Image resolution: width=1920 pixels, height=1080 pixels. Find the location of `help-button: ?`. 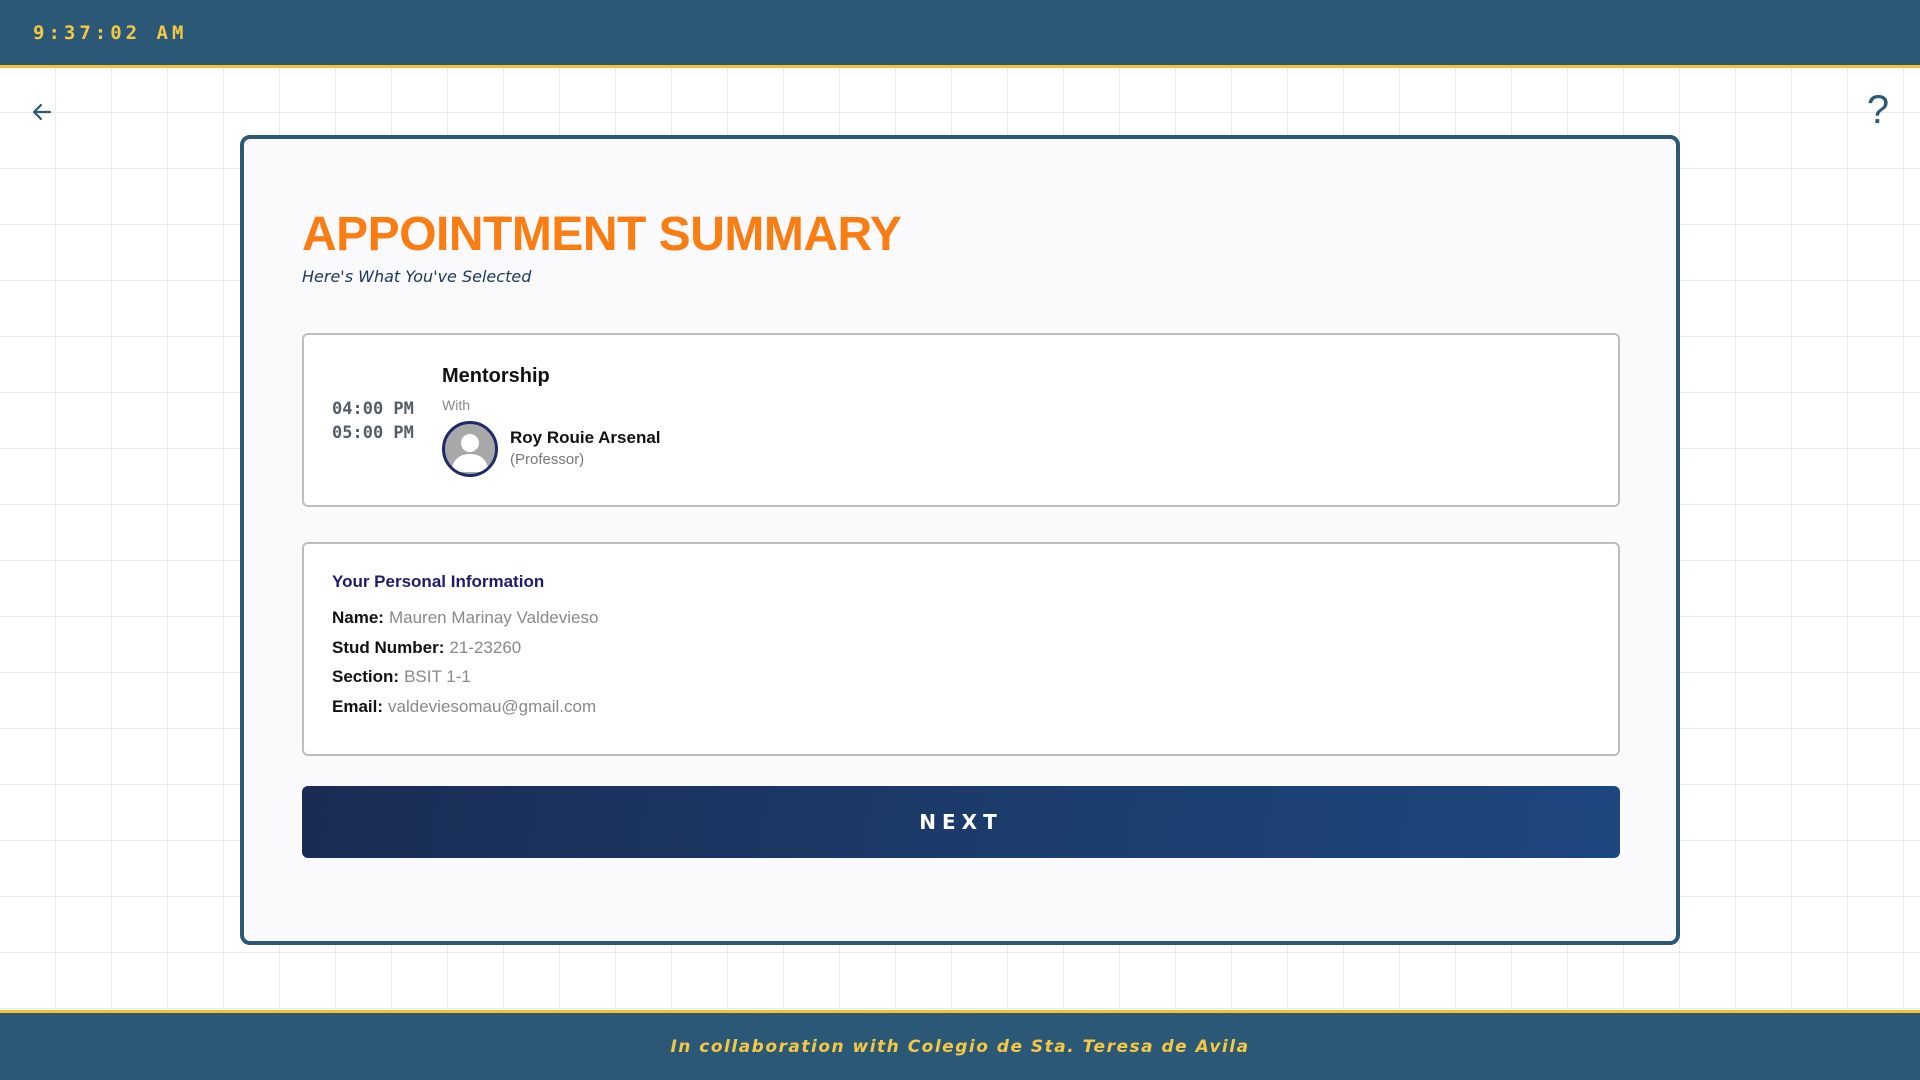

help-button: ? is located at coordinates (1878, 110).